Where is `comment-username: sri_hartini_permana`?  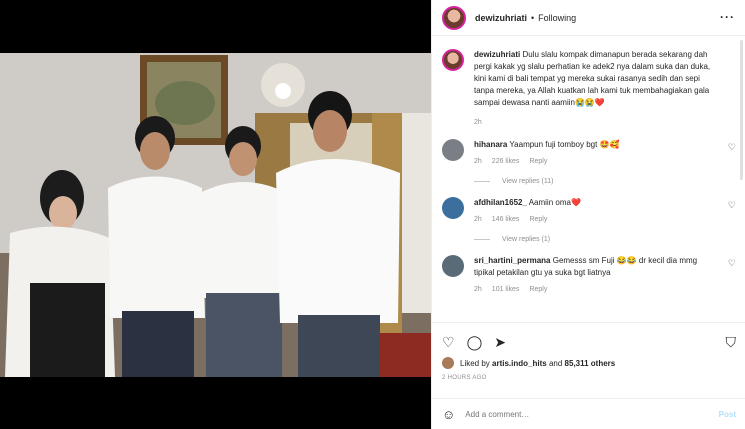 comment-username: sri_hartini_permana is located at coordinates (512, 260).